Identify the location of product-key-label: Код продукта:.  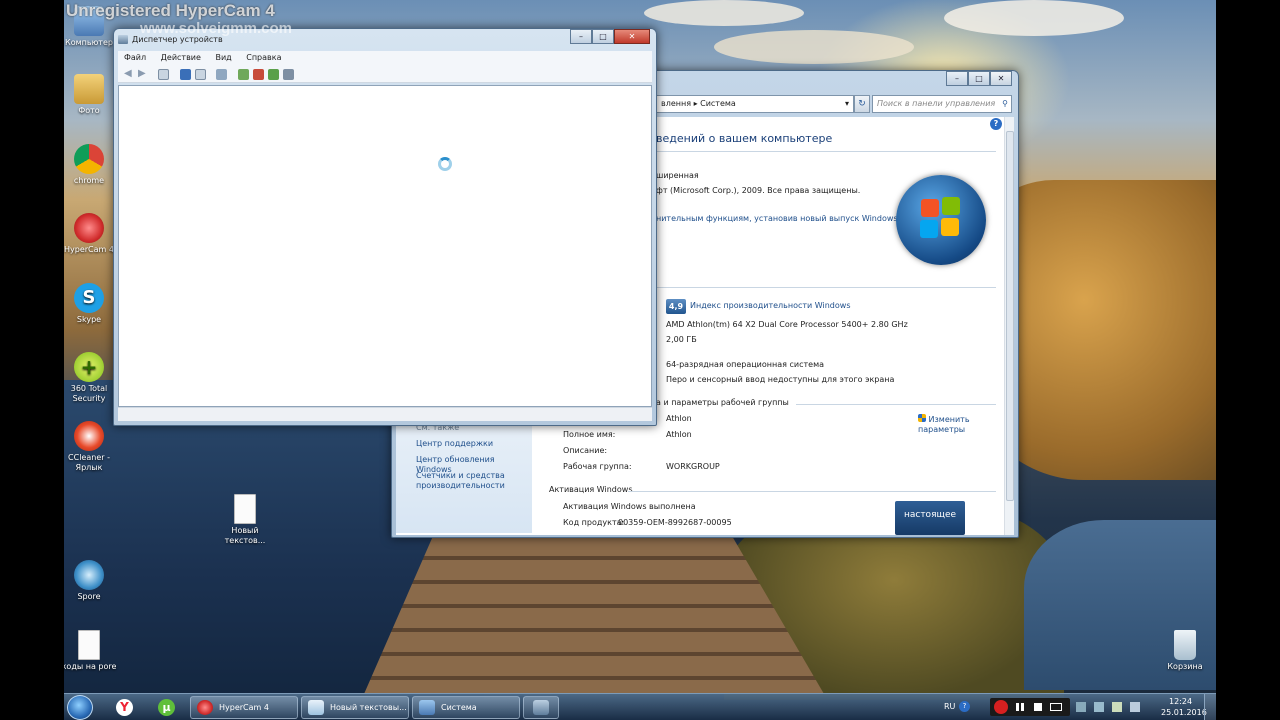
(594, 522).